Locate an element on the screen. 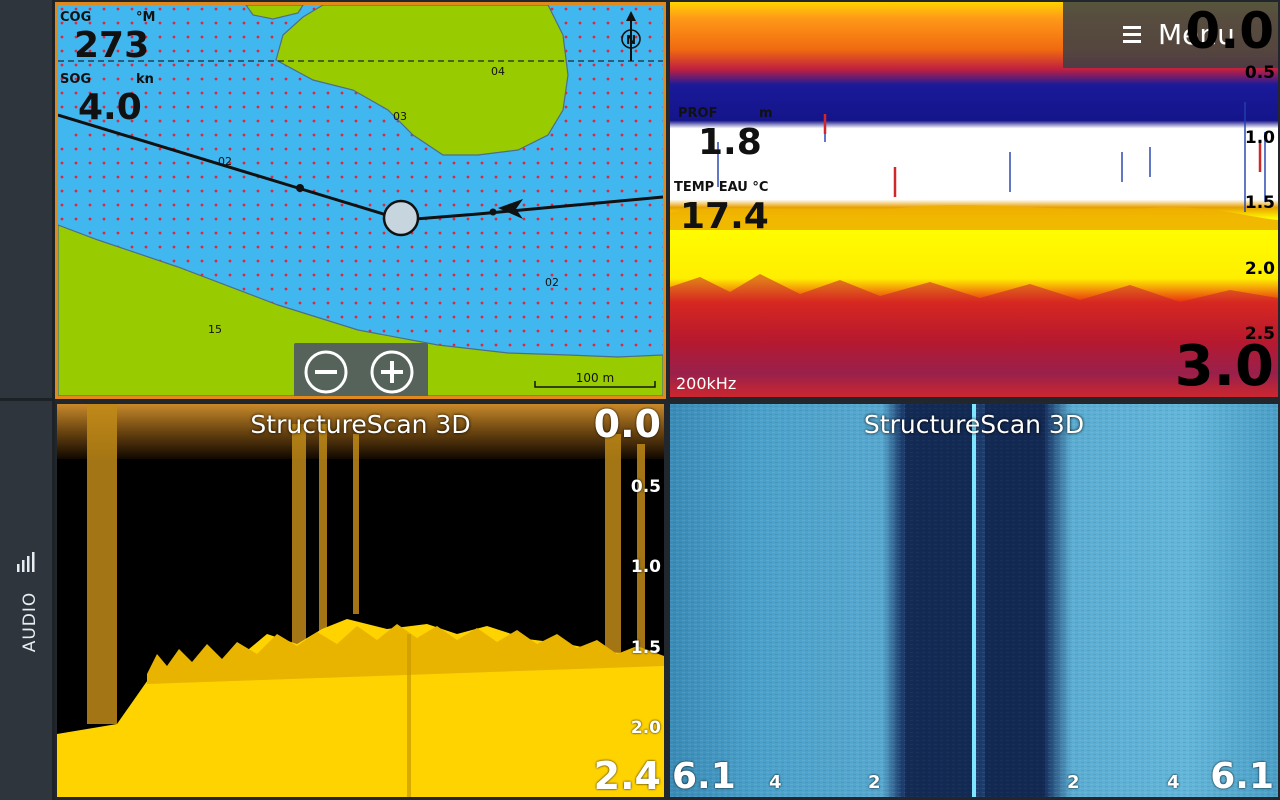  menu-icon is located at coordinates (1132, 34).